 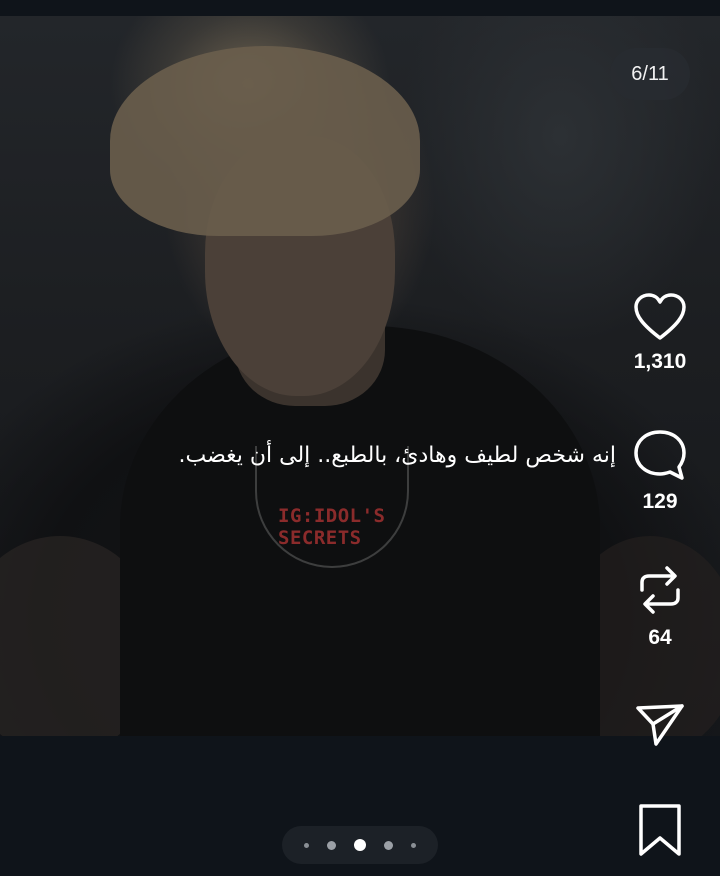 I want to click on bookmark-icon, so click(x=660, y=830).